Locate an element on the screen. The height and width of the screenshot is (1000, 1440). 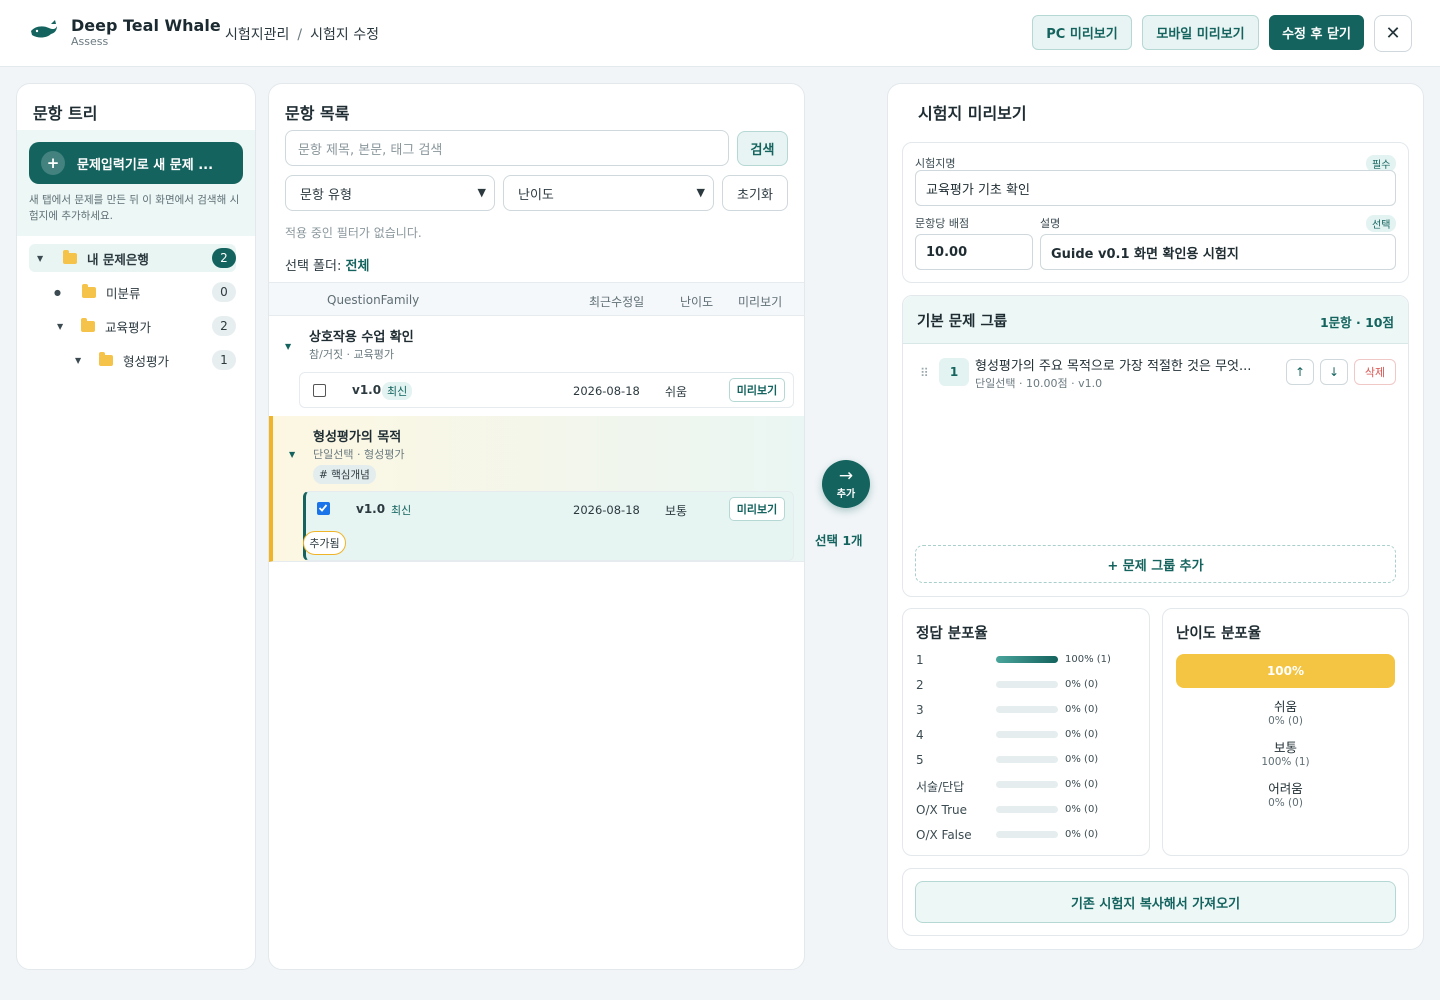
pc-preview-button: PC 미리보기 is located at coordinates (1082, 32).